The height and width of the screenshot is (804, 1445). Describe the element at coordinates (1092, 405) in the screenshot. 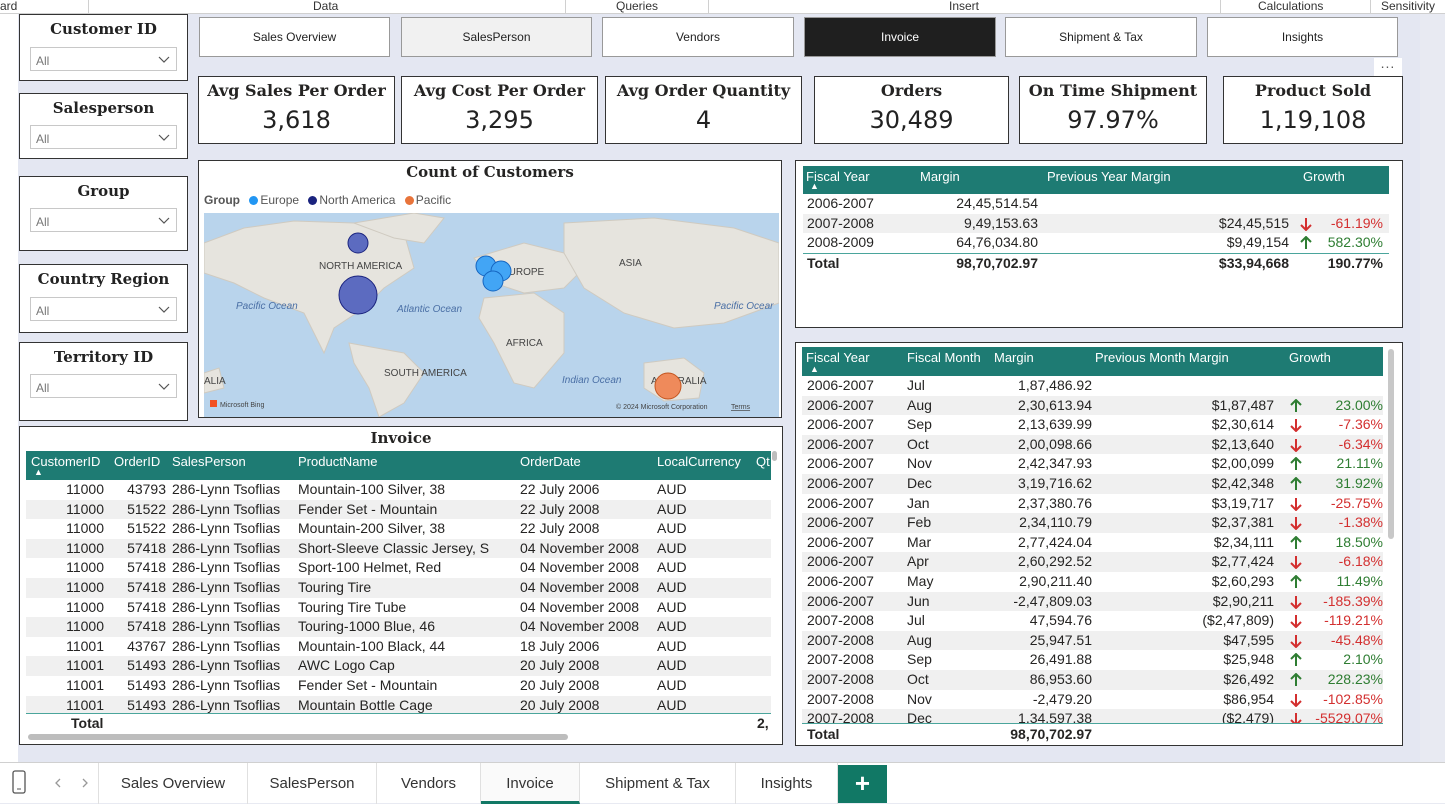

I see `table-row: 2006-2007 Aug 2,30,613.94 $1,87,487 23.00%` at that location.